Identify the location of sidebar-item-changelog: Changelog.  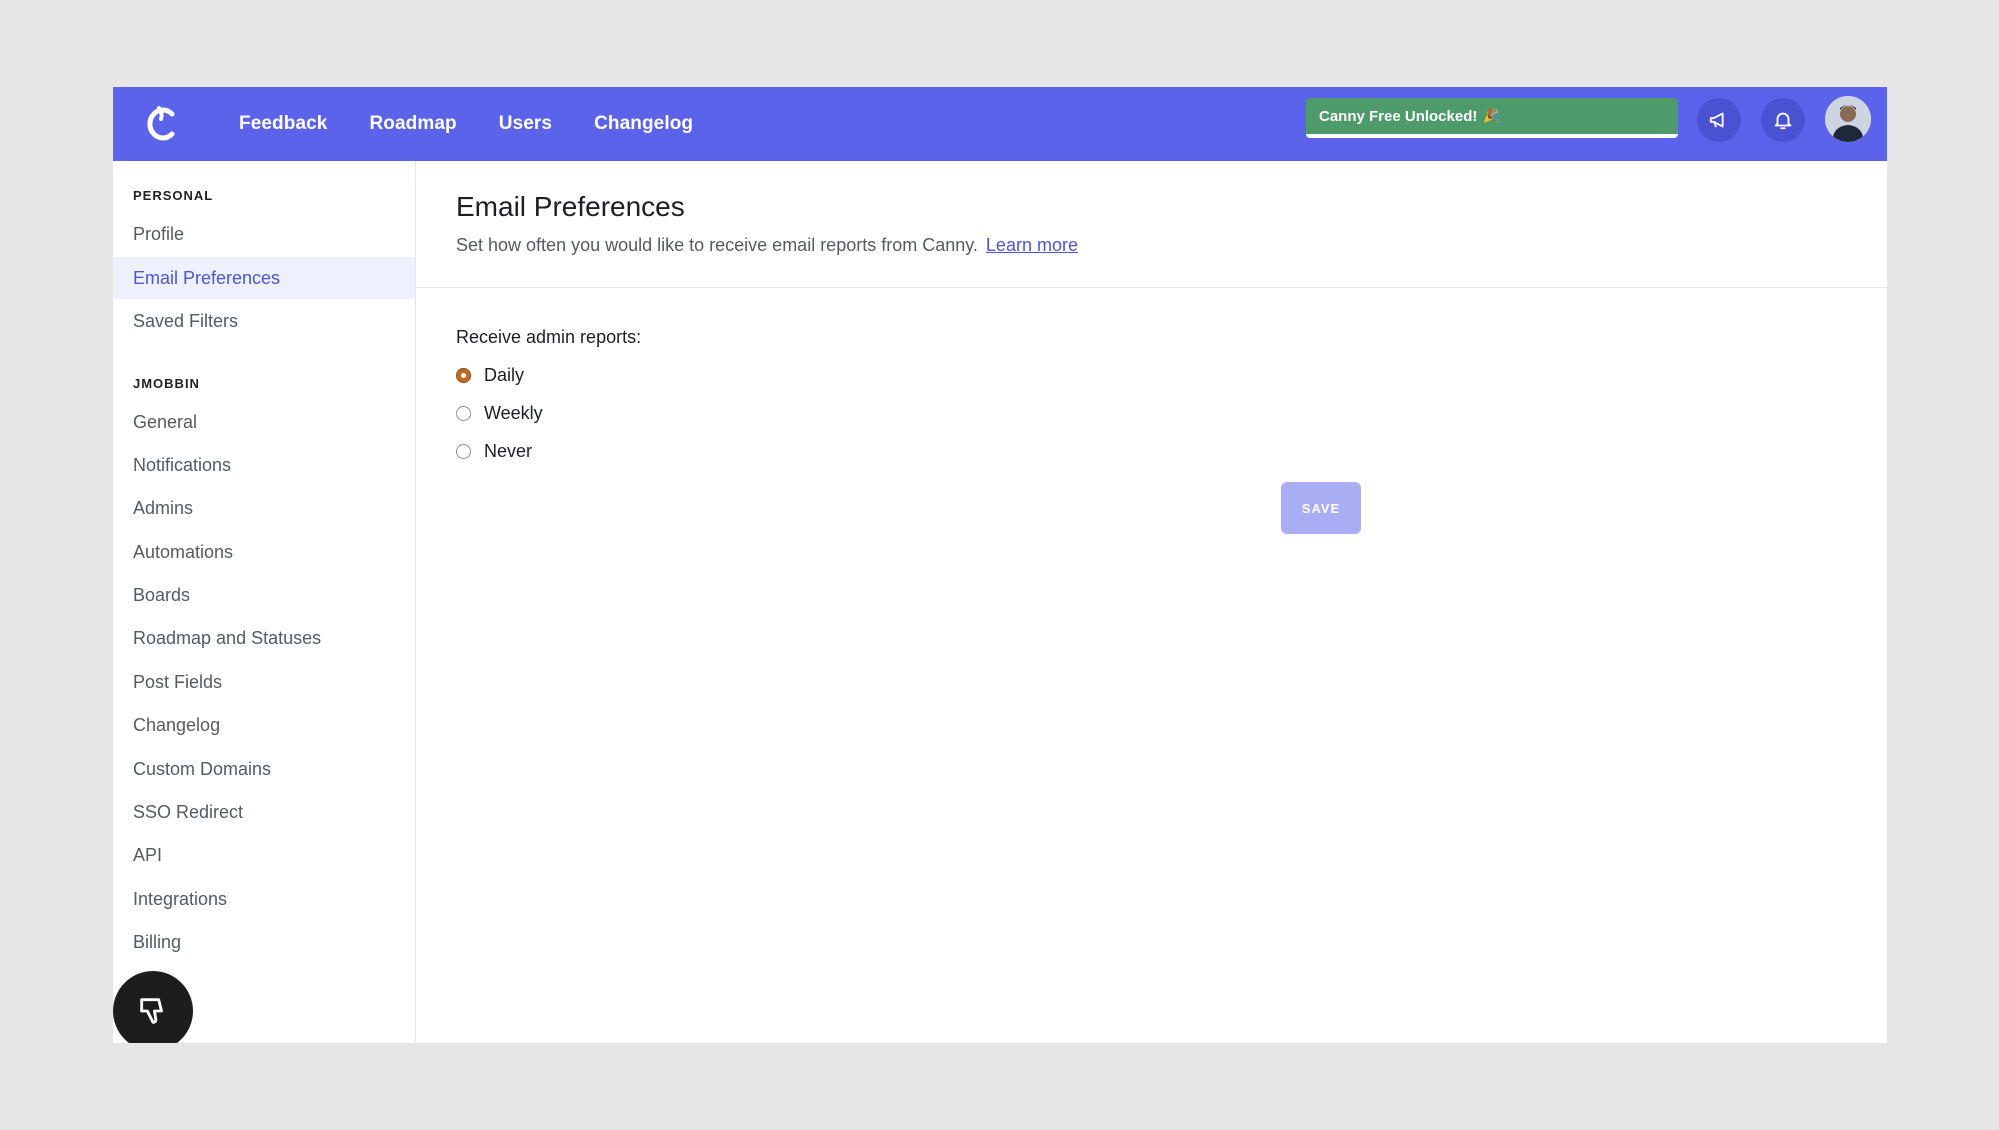
(264, 725).